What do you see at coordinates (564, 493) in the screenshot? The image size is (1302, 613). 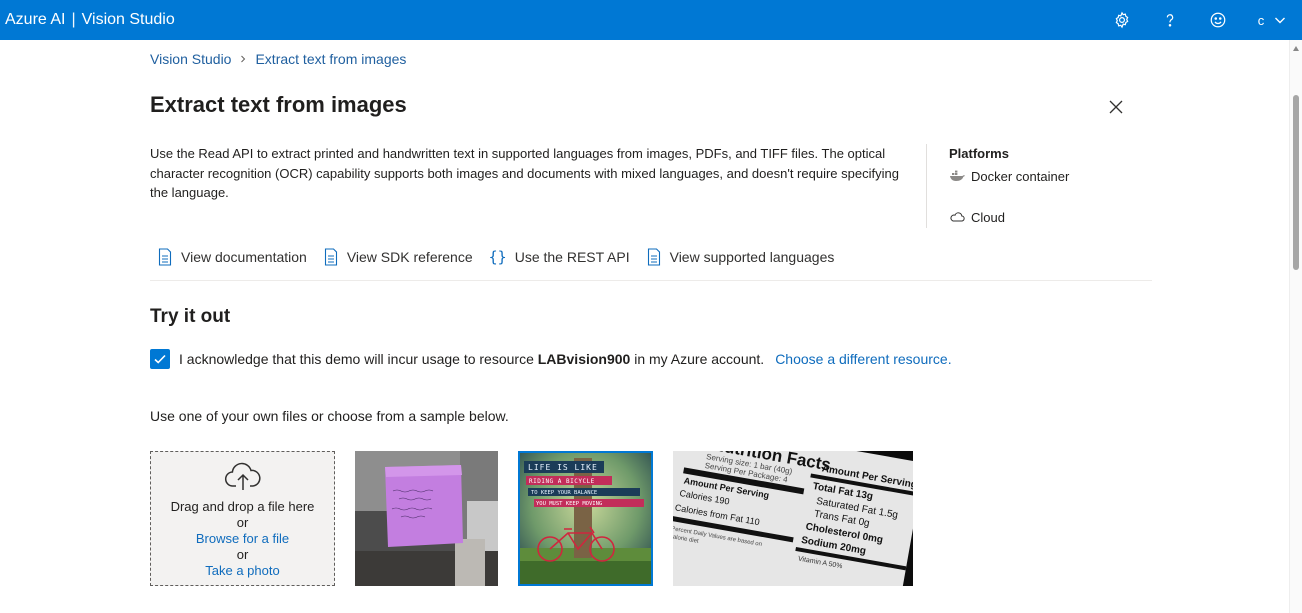 I see `poster-line-3: TO KEEP YOUR BALANCE` at bounding box center [564, 493].